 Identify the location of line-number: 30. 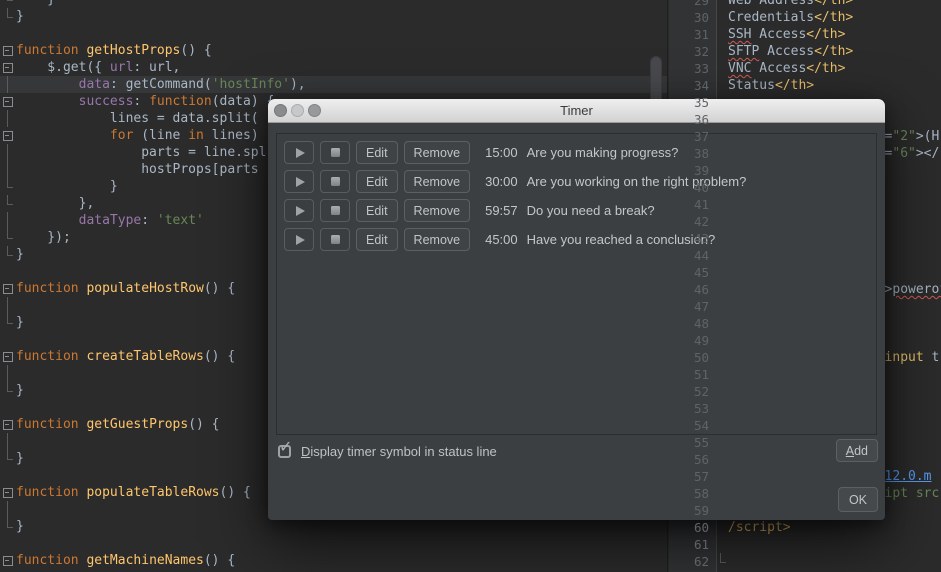
(701, 17).